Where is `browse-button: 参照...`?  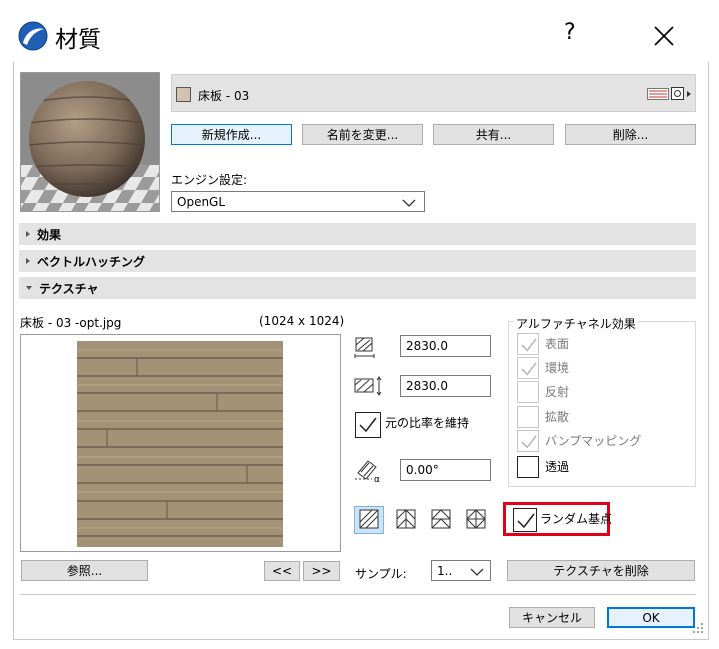 browse-button: 参照... is located at coordinates (84, 570).